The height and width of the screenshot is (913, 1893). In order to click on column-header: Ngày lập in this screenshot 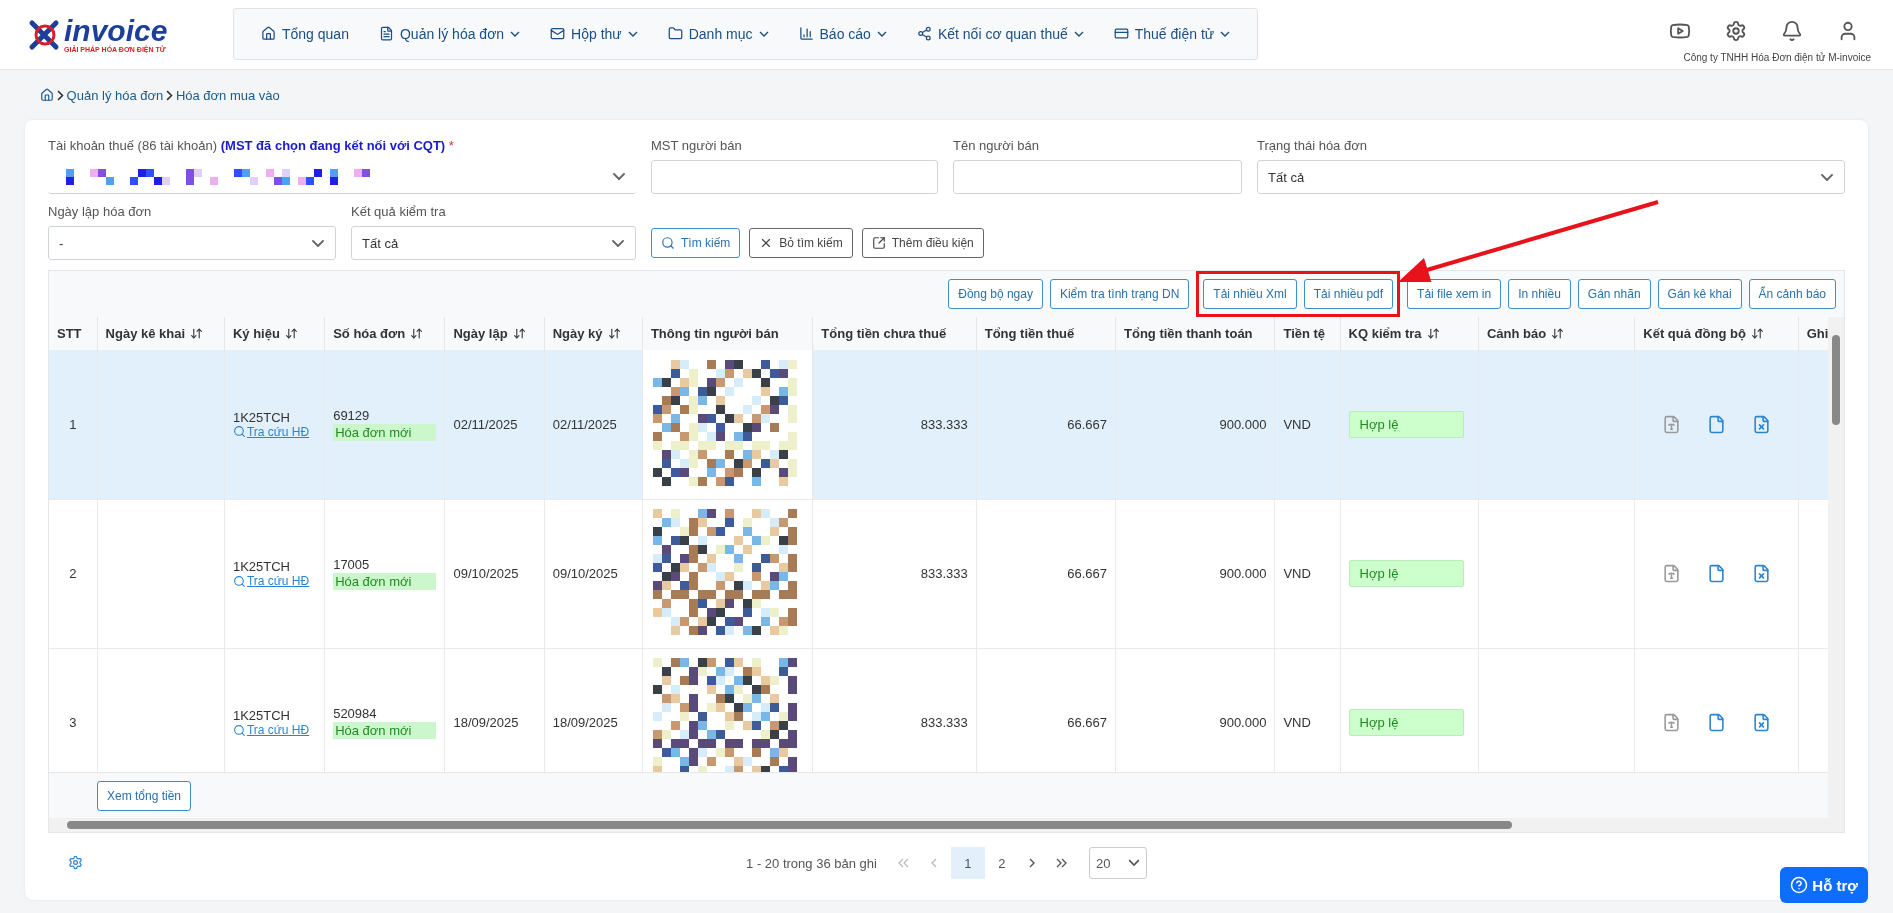, I will do `click(494, 333)`.